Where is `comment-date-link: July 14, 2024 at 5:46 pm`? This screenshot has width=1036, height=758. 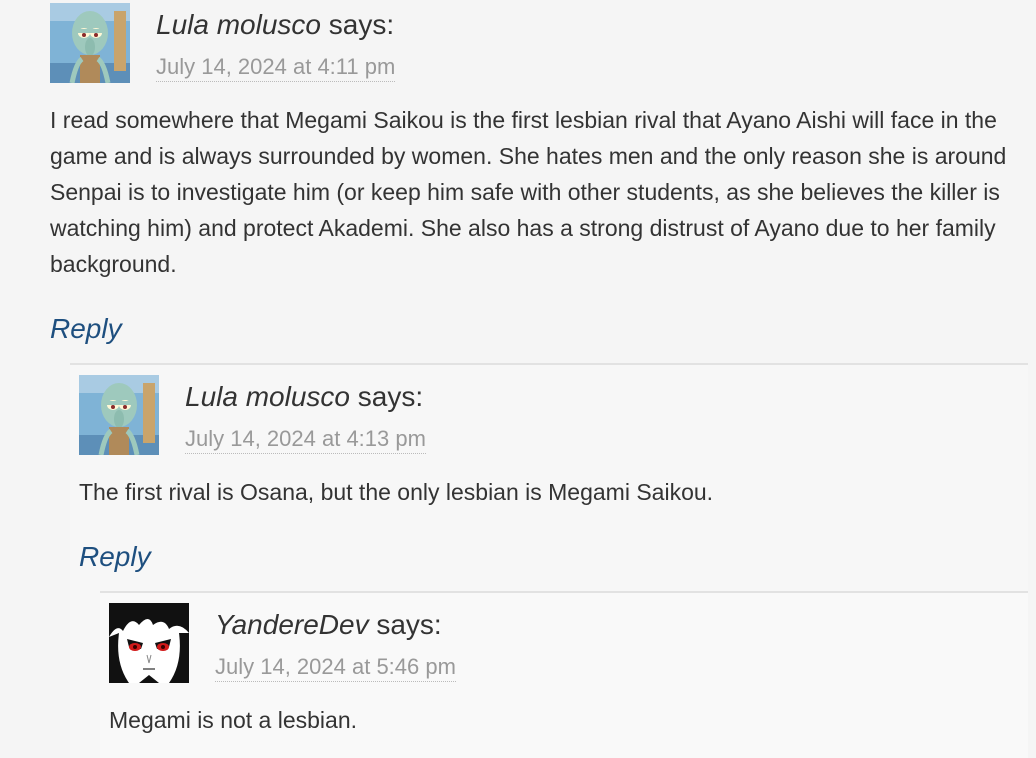
comment-date-link: July 14, 2024 at 5:46 pm is located at coordinates (335, 667).